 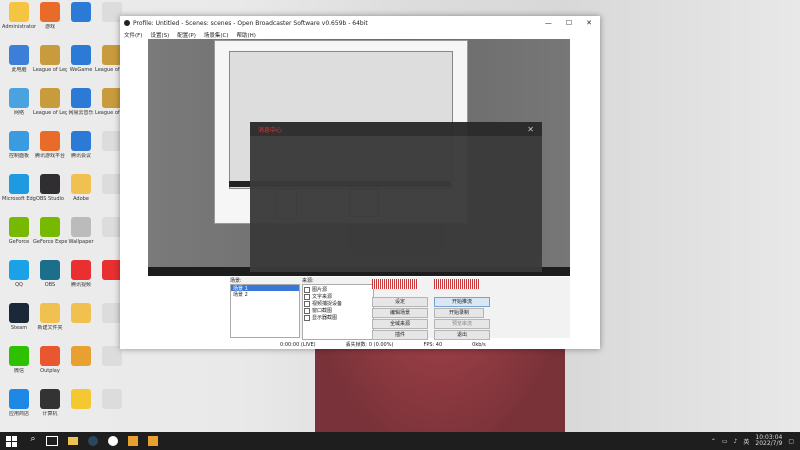 I want to click on desktop-icon: Adobe, so click(x=81, y=188).